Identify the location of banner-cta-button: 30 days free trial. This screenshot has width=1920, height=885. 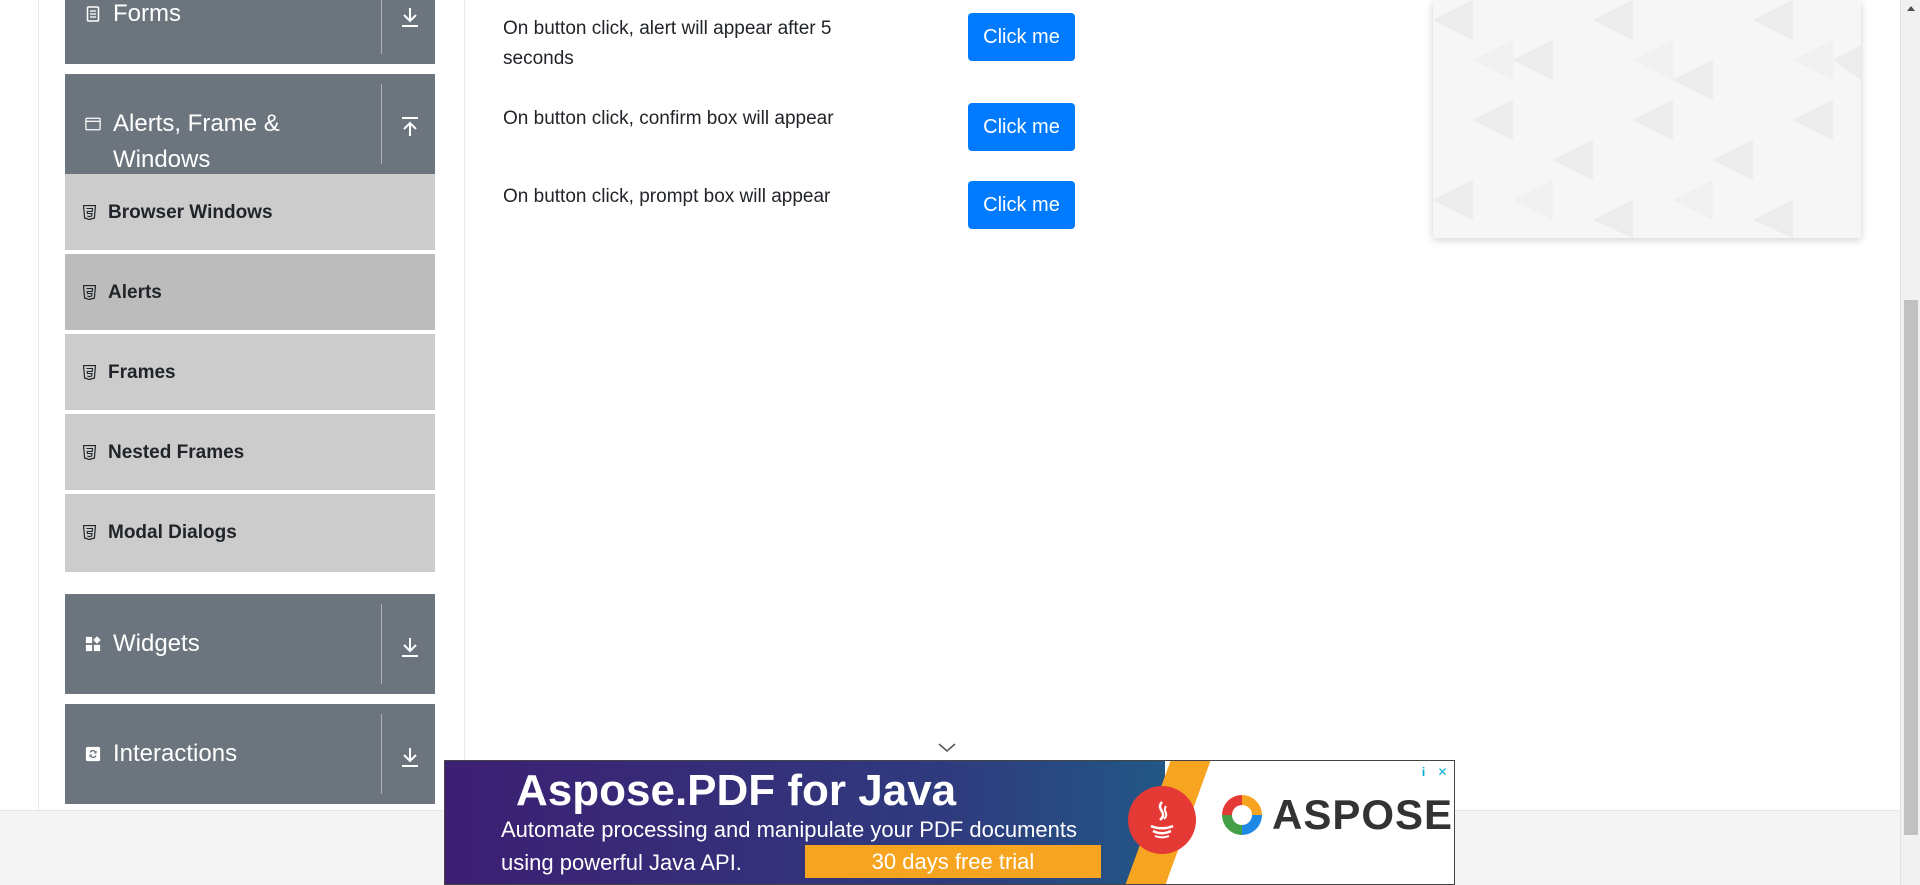
(953, 861).